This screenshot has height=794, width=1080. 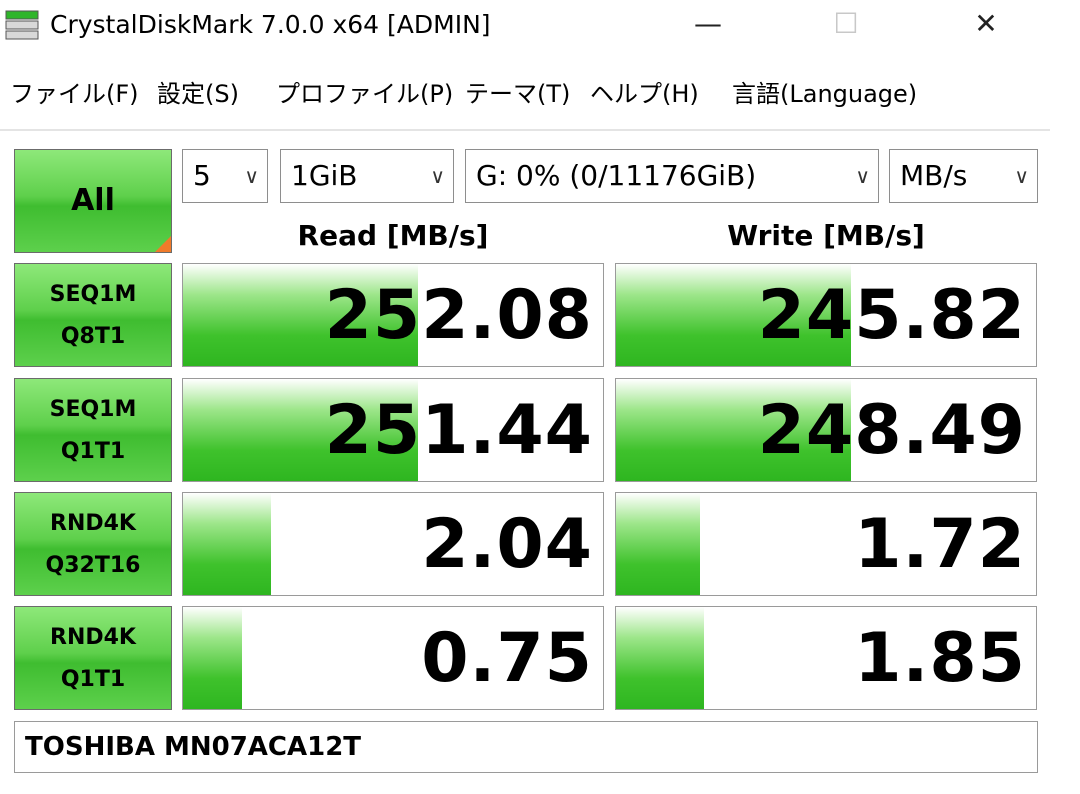 What do you see at coordinates (393, 235) in the screenshot?
I see `read-column-header: Read [MB/s]` at bounding box center [393, 235].